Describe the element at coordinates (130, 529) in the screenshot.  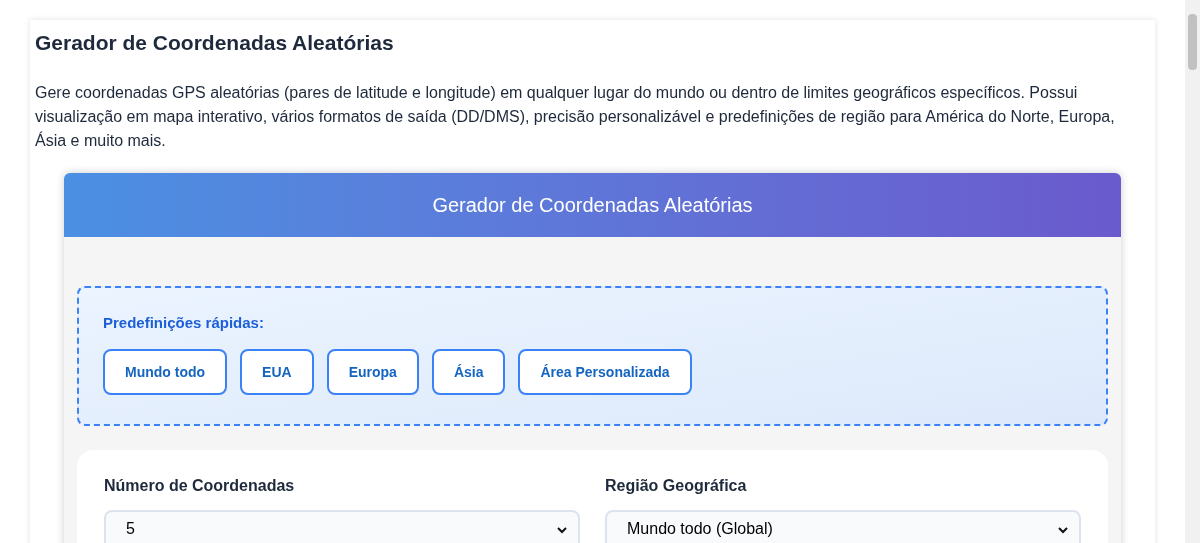
I see `select-value: 5` at that location.